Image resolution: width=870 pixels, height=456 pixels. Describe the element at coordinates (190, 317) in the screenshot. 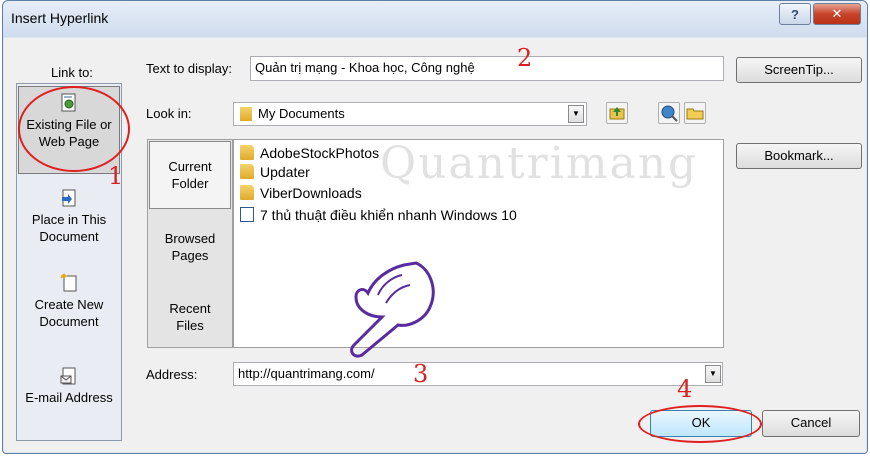

I see `nav-recent-files: Recent Files` at that location.